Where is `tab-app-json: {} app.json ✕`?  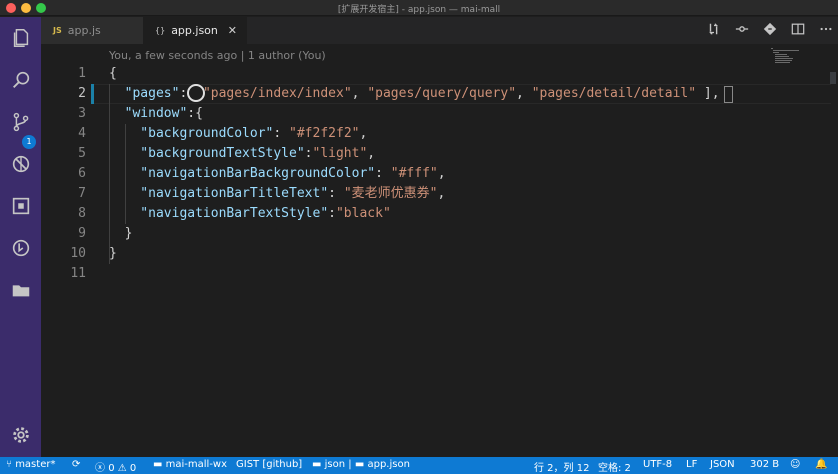 tab-app-json: {} app.json ✕ is located at coordinates (195, 30).